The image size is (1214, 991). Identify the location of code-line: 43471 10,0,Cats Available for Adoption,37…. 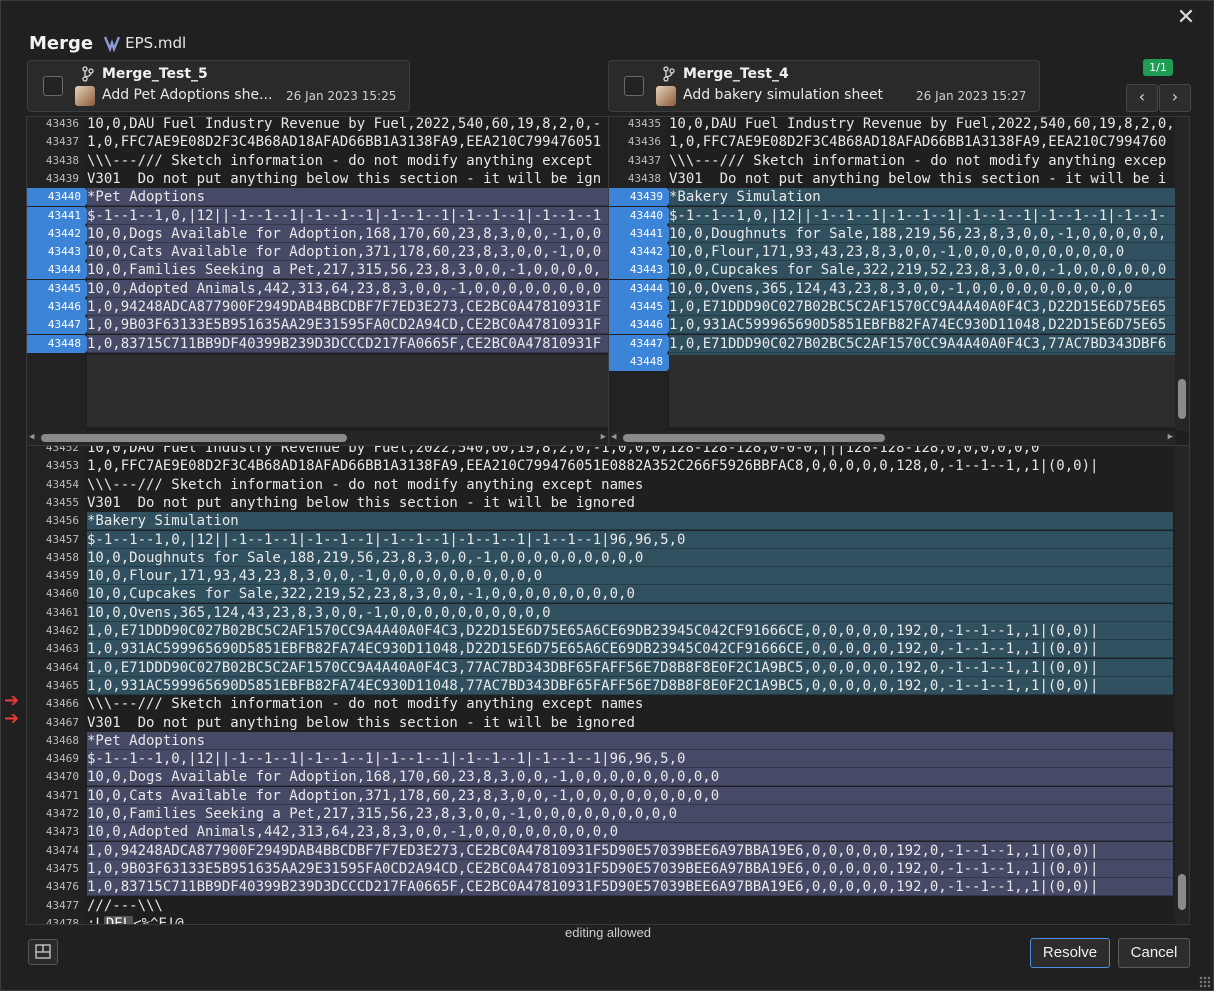
(608, 795).